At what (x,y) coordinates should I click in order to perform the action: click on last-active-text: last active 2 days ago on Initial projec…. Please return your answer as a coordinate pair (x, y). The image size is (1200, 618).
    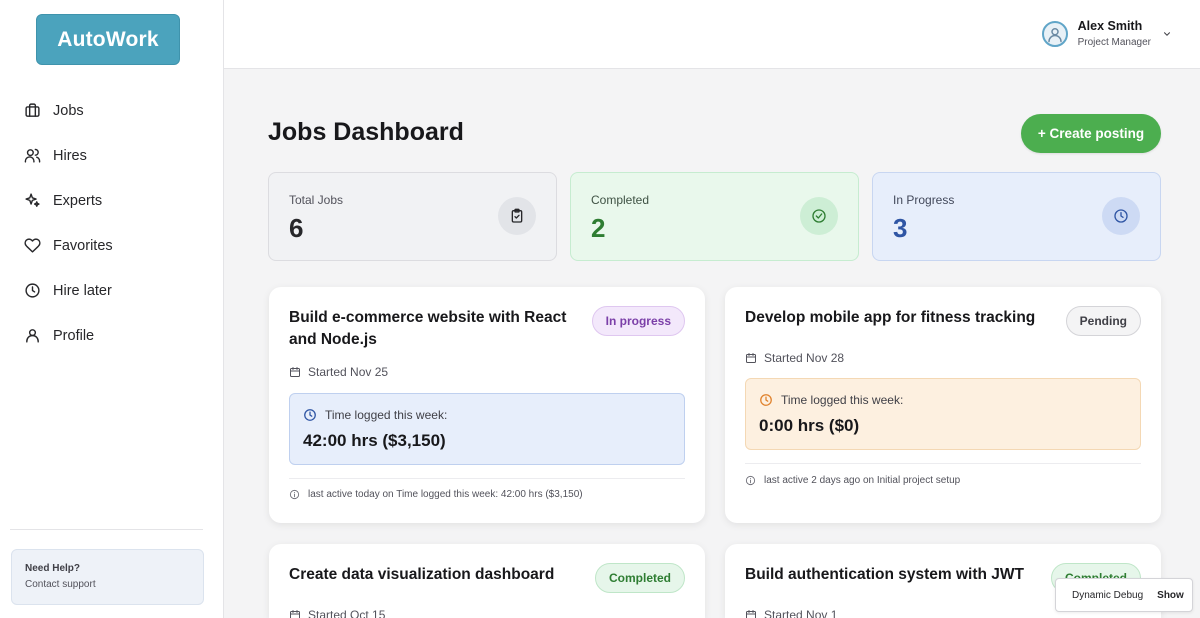
    Looking at the image, I should click on (862, 480).